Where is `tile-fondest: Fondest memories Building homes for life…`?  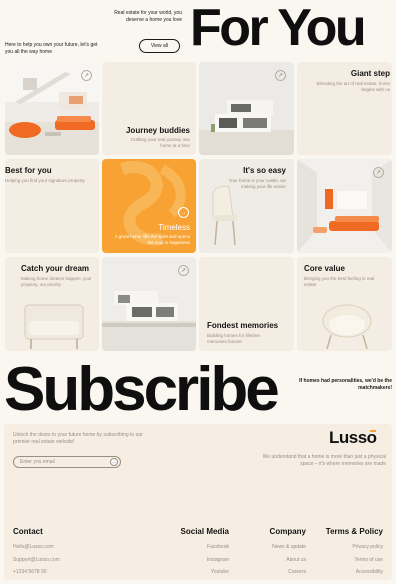
tile-fondest: Fondest memories Building homes for life… is located at coordinates (246, 304).